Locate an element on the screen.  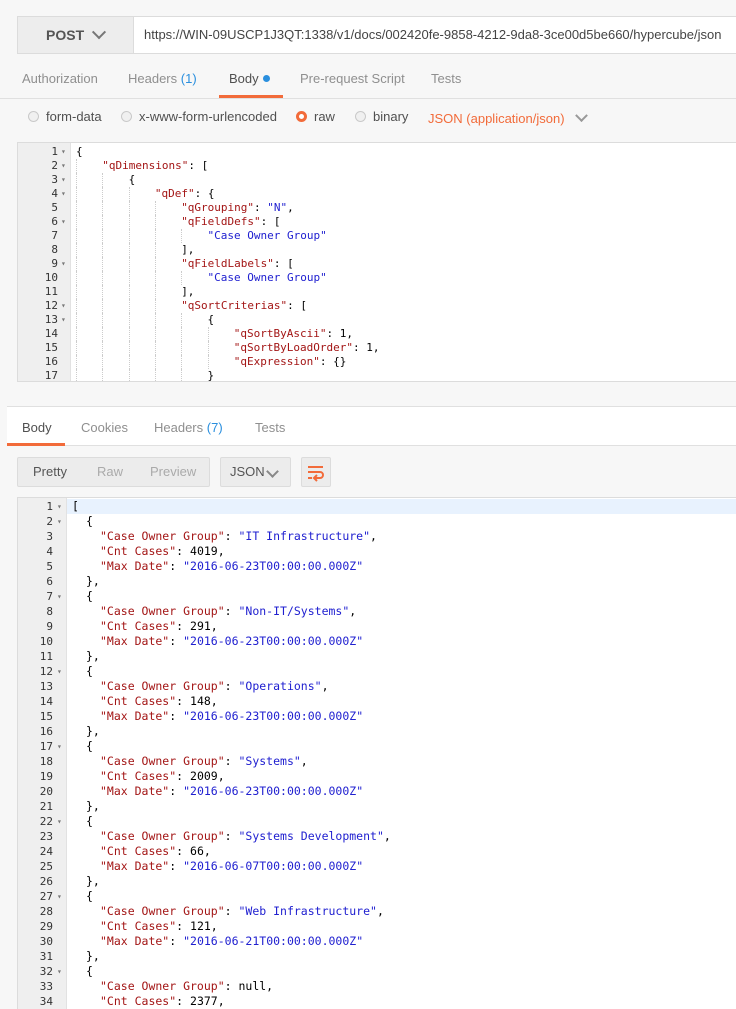
code-text: "Cnt Cases": 291, is located at coordinates (159, 626).